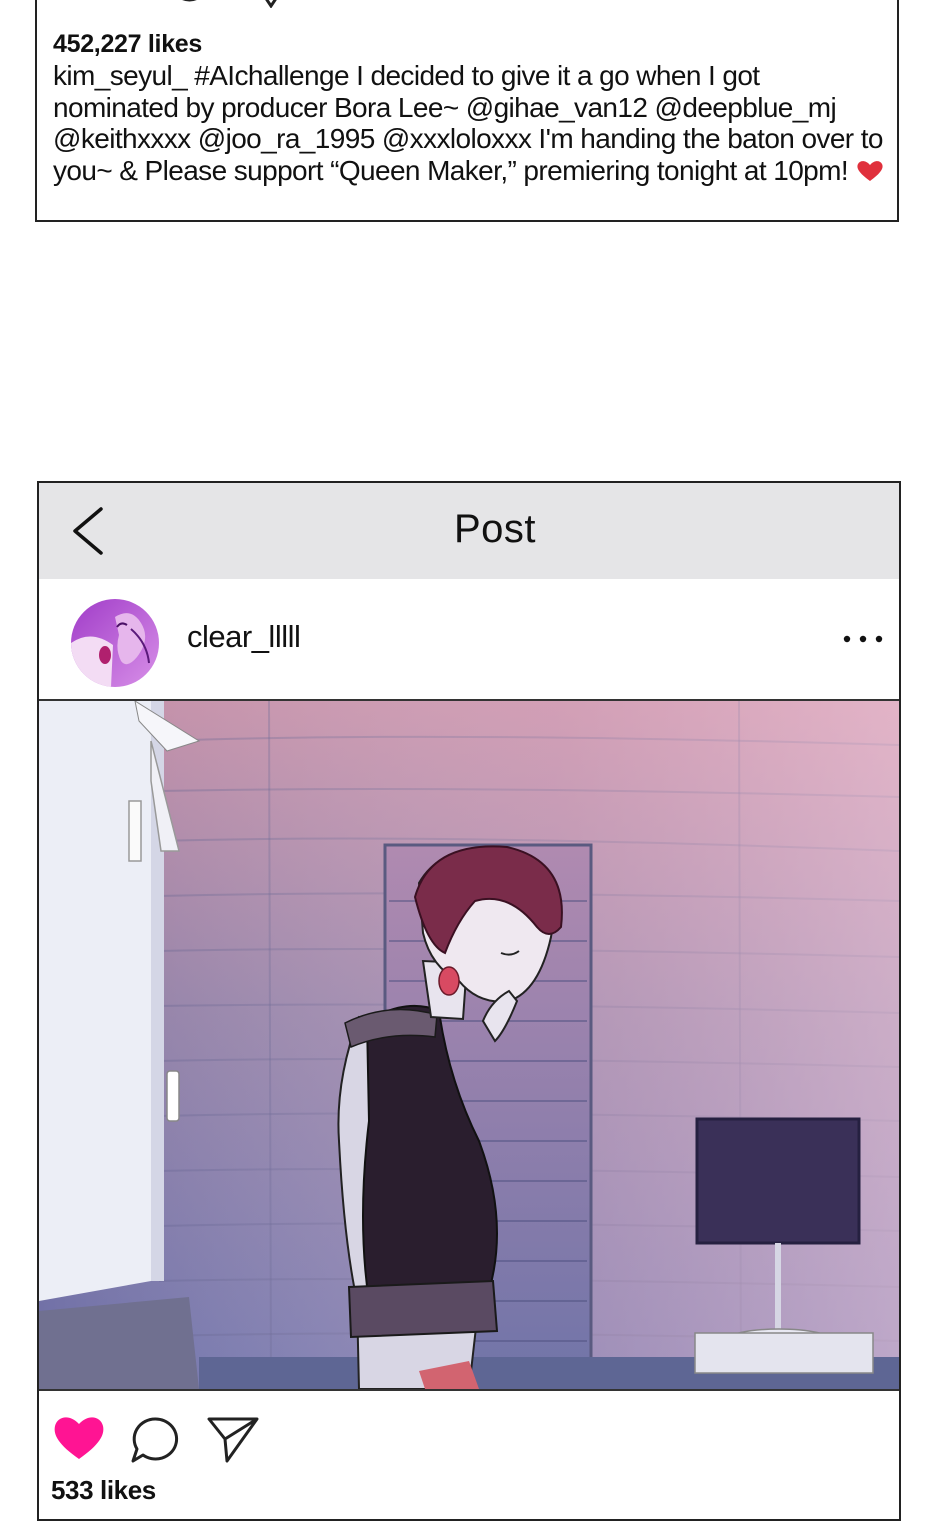  Describe the element at coordinates (495, 529) in the screenshot. I see `page-title: Post` at that location.